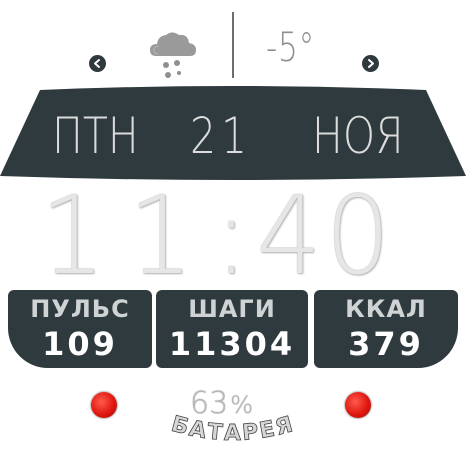  Describe the element at coordinates (232, 344) in the screenshot. I see `steps-value: 11304` at that location.